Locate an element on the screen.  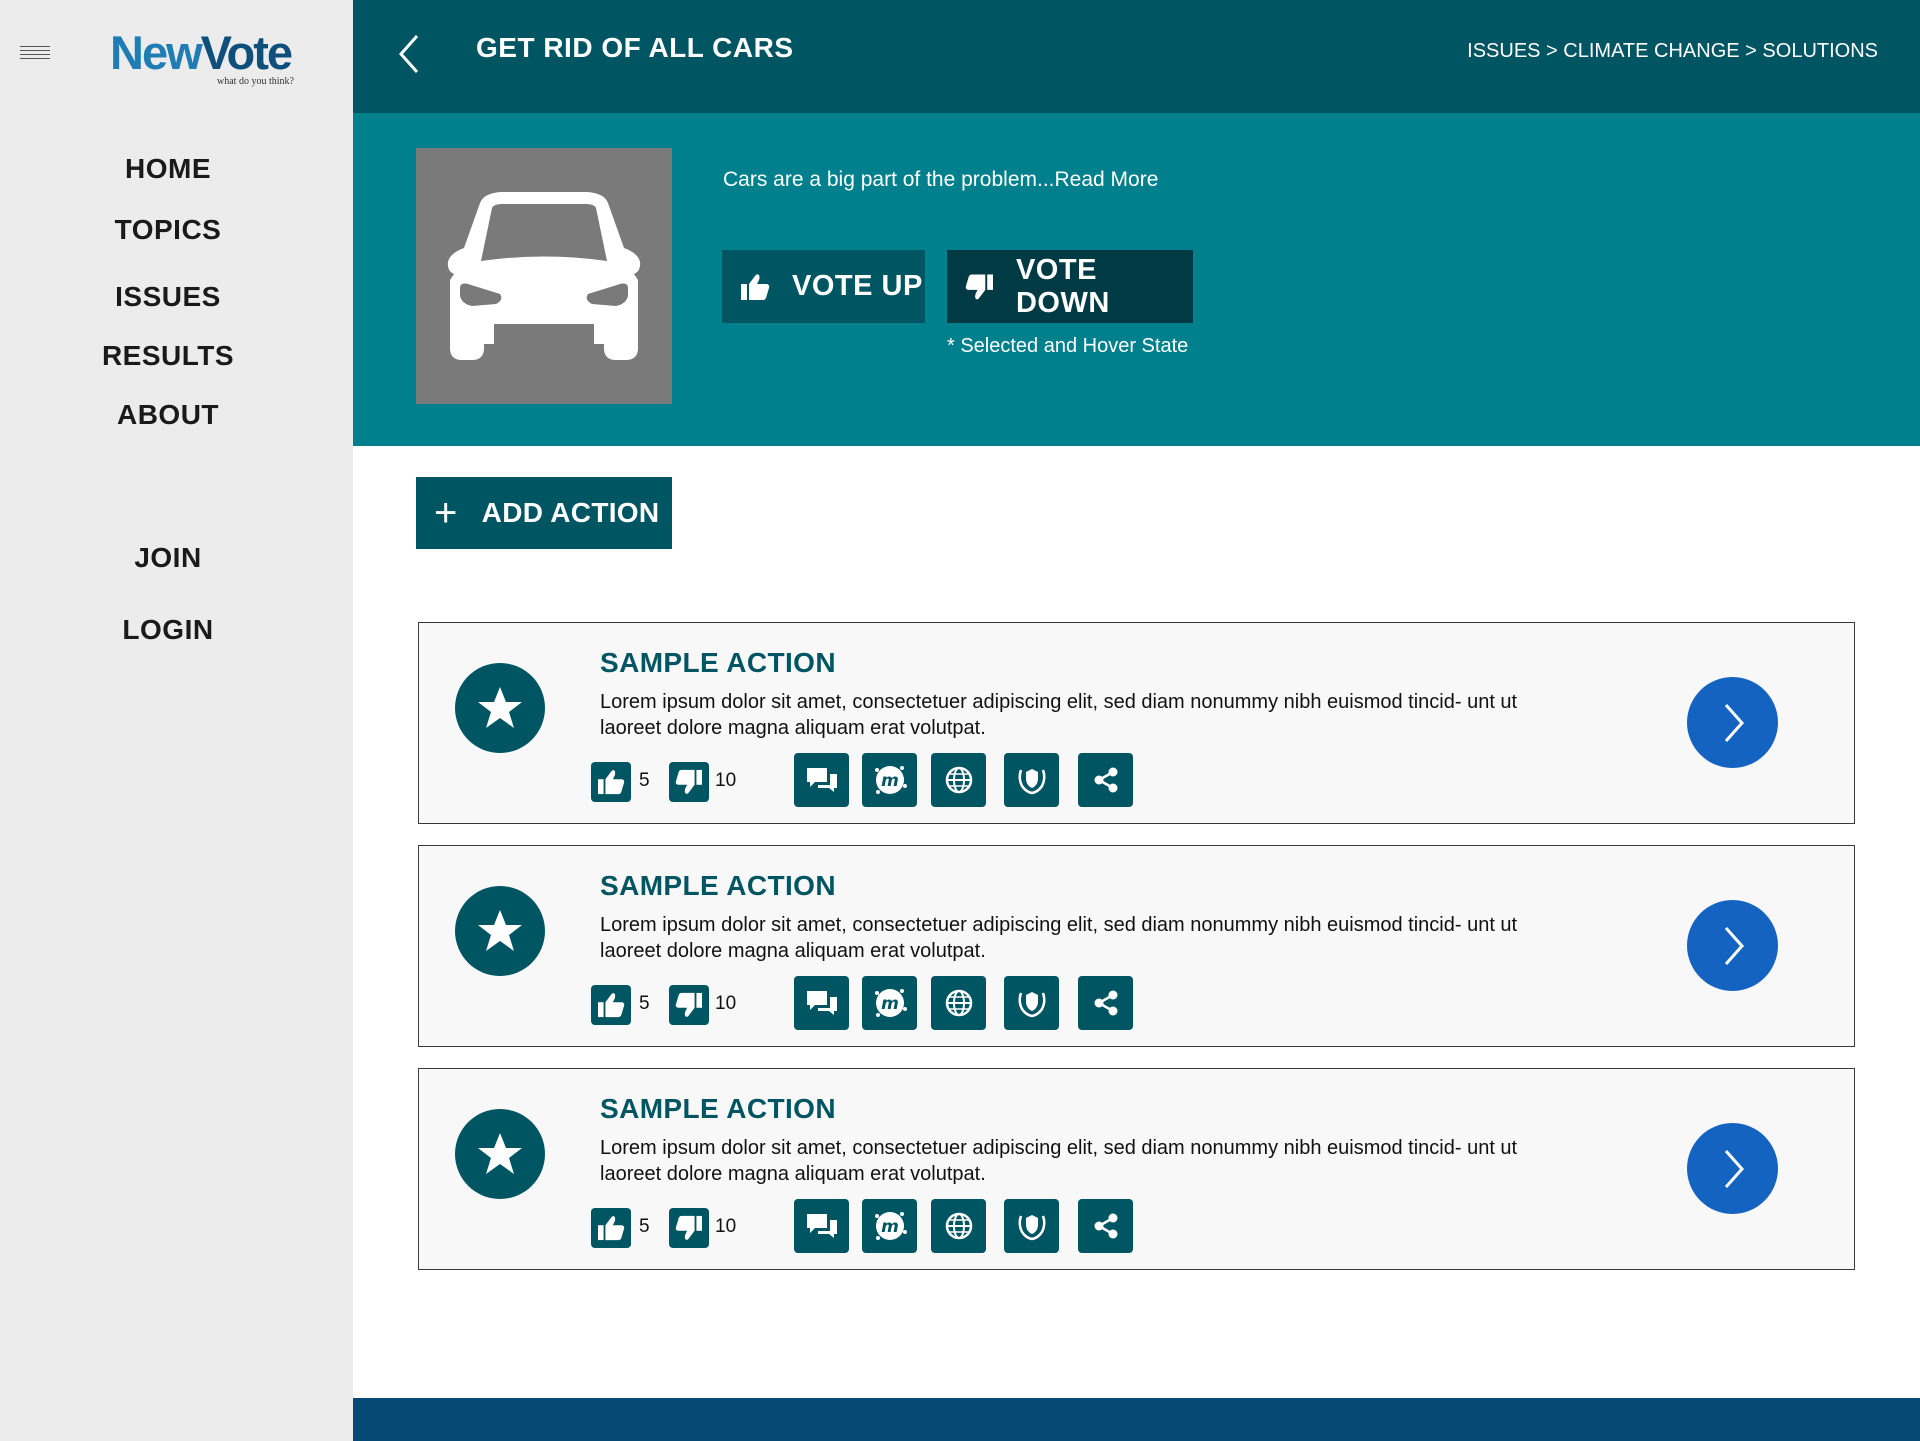
logo-tagline: what do you think? is located at coordinates (255, 81).